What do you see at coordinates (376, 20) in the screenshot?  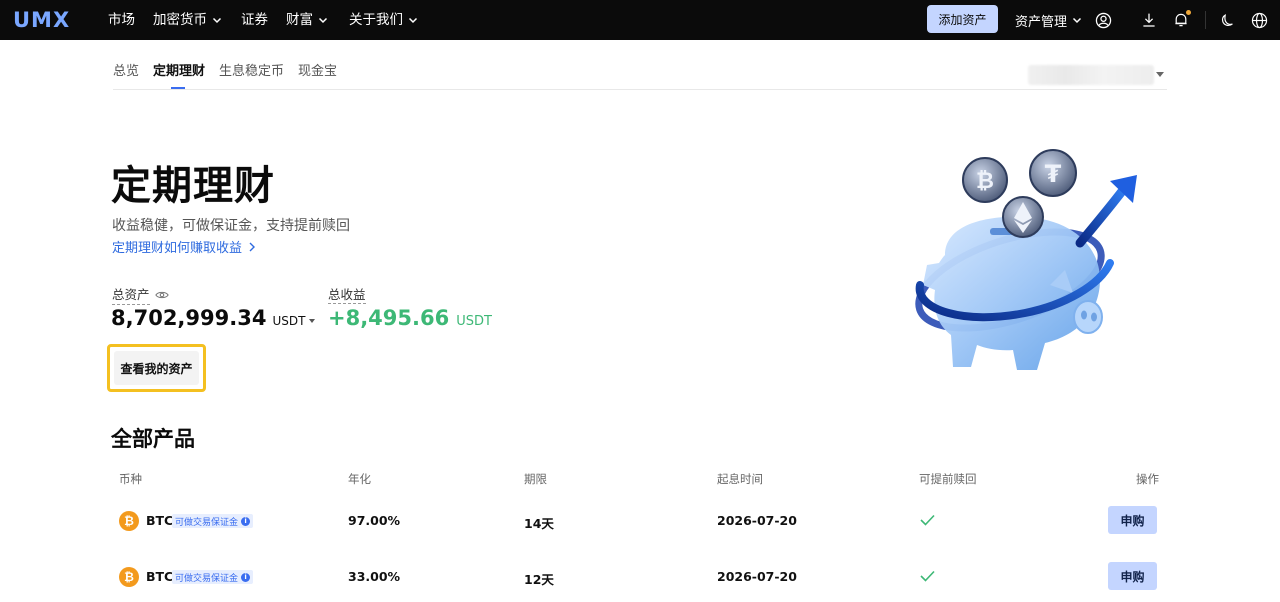 I see `nav-item-label: 关于我们` at bounding box center [376, 20].